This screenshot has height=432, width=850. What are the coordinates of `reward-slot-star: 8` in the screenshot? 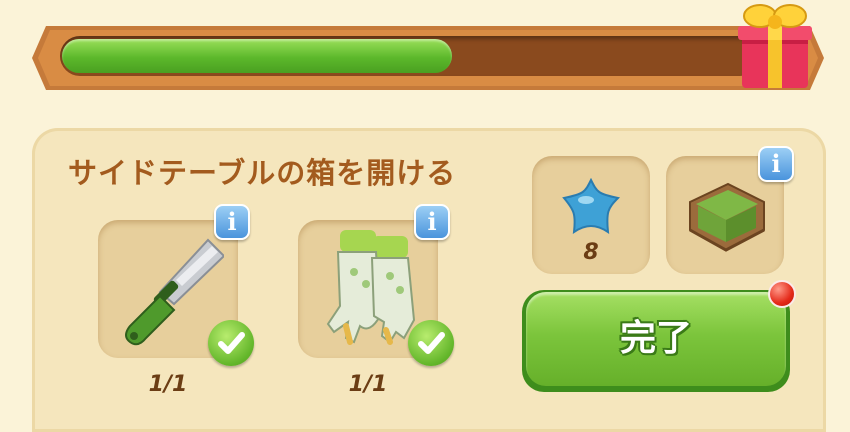 It's located at (591, 215).